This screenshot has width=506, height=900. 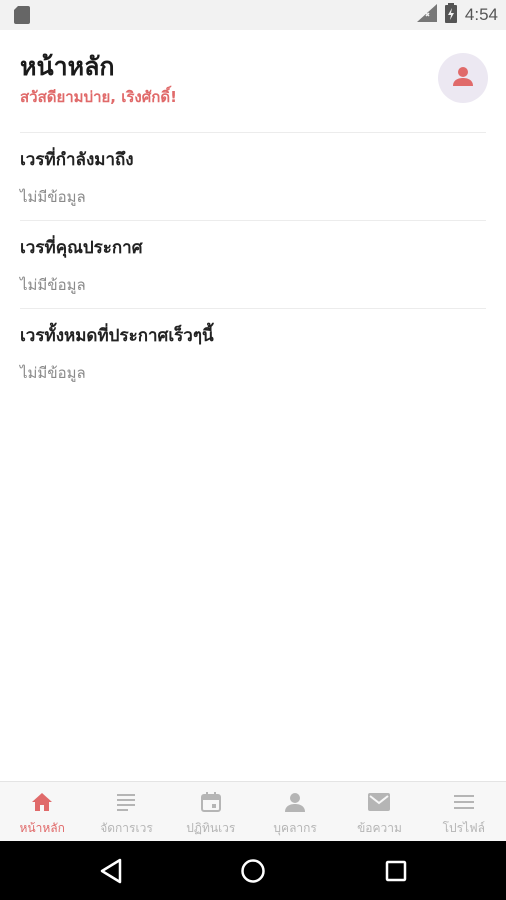 I want to click on back-icon, so click(x=111, y=871).